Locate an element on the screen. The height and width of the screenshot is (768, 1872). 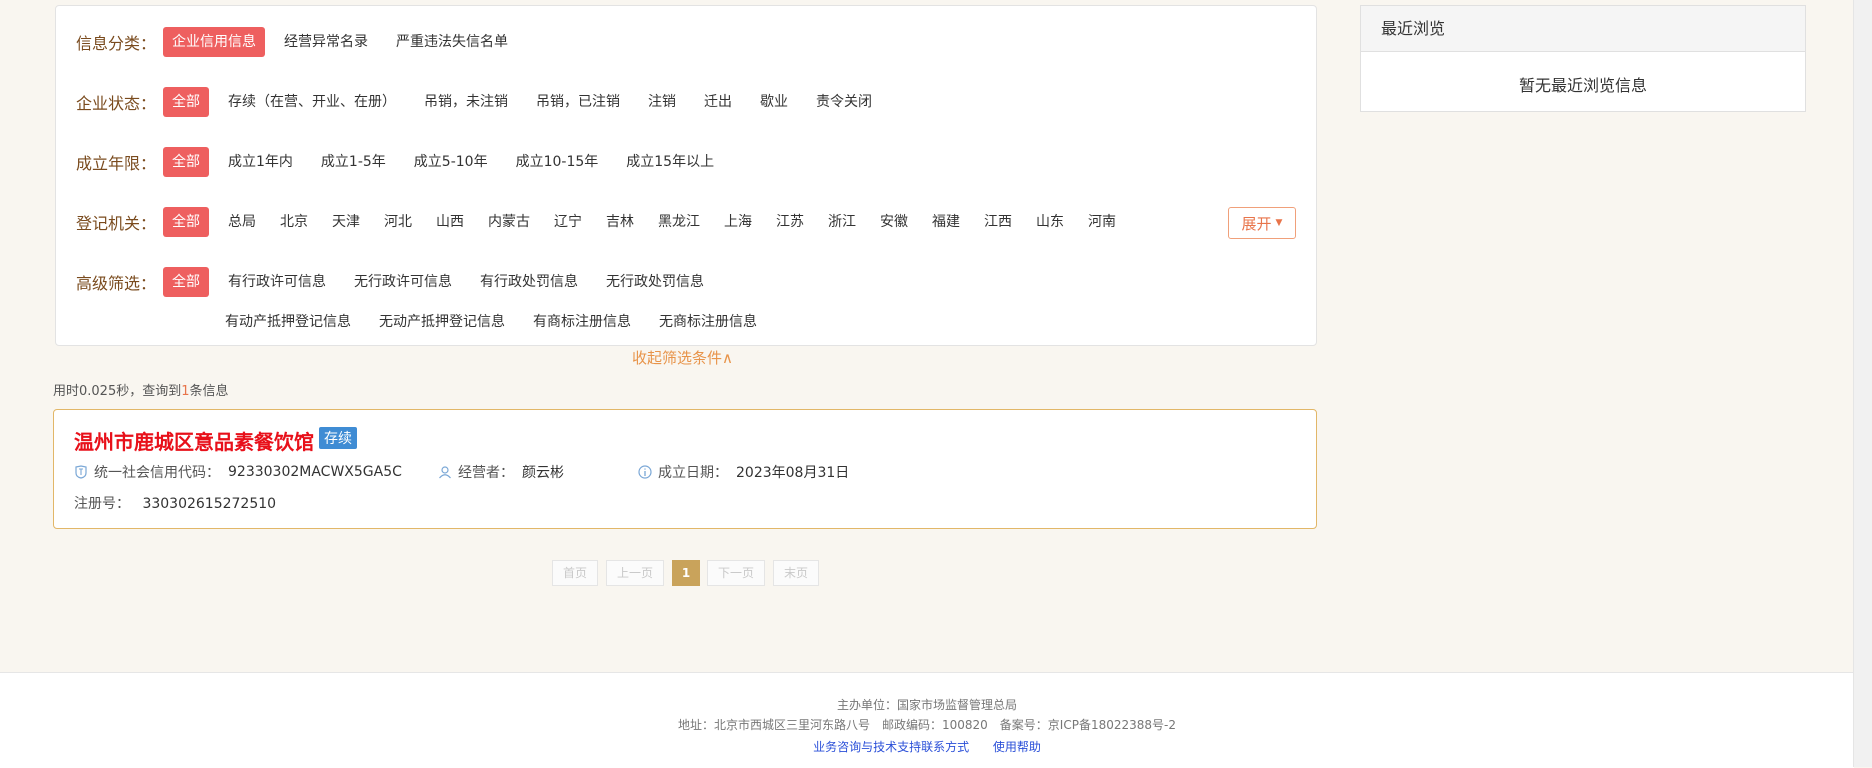
filter-option-years: 成立1年内 is located at coordinates (260, 162).